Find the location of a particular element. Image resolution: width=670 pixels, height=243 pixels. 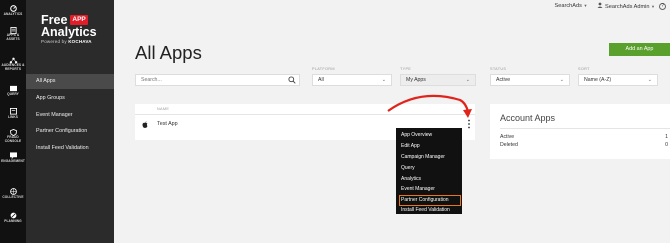

user-menu: SearchAds Admin ▼ is located at coordinates (626, 6).